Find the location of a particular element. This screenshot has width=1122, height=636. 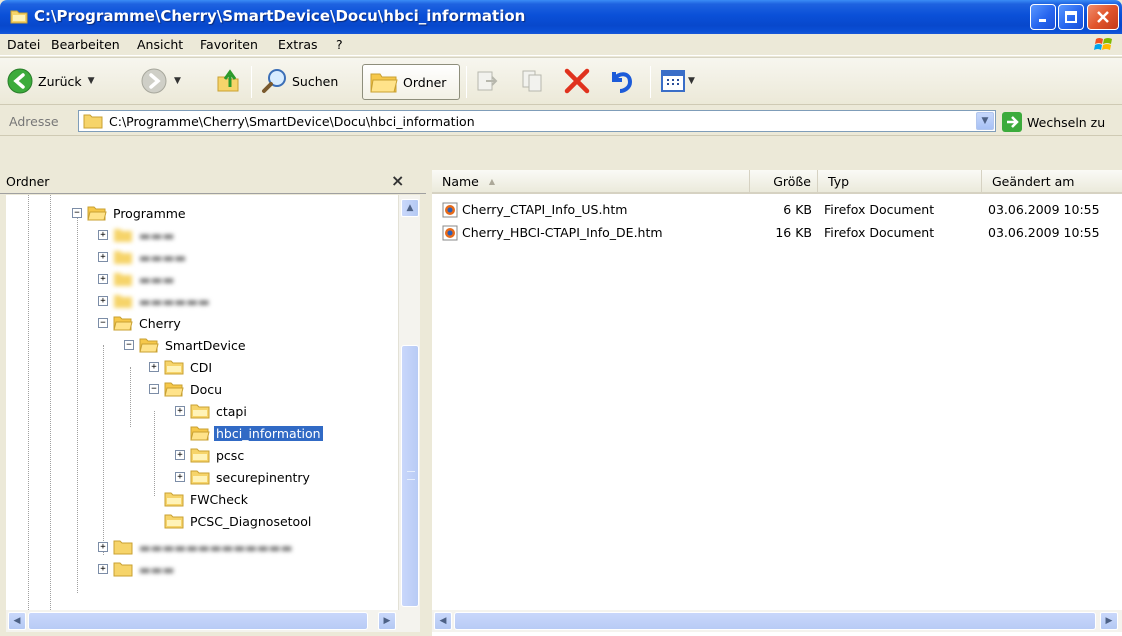

blurred-label: ▬▬▬ is located at coordinates (157, 569).